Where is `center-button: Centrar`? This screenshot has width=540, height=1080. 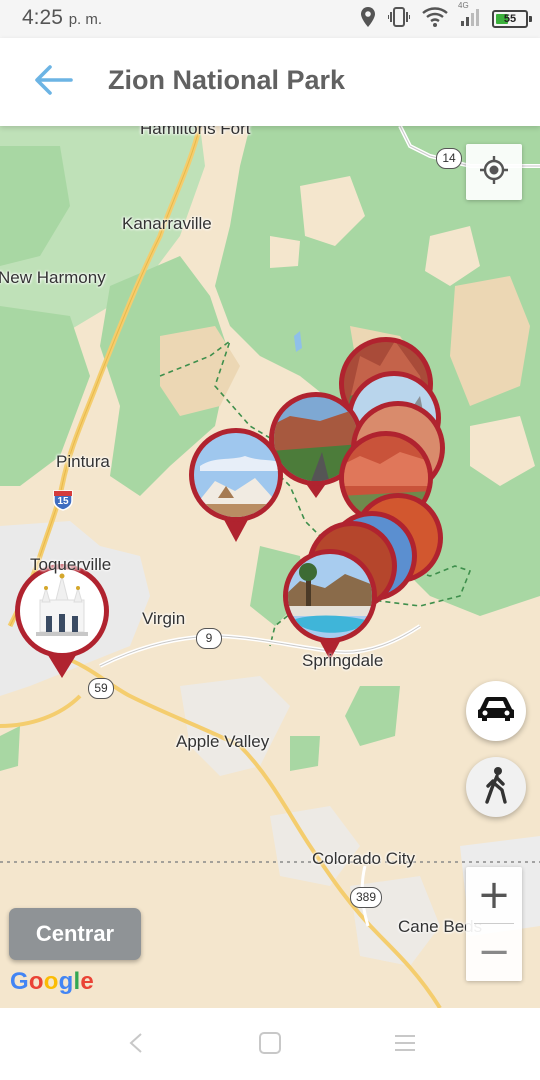
center-button: Centrar is located at coordinates (75, 934).